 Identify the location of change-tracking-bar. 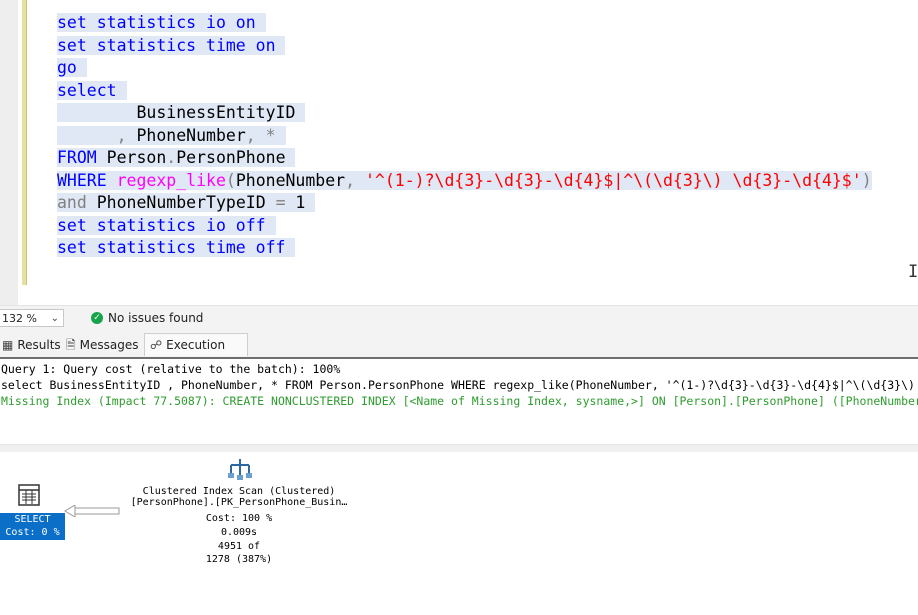
(24, 142).